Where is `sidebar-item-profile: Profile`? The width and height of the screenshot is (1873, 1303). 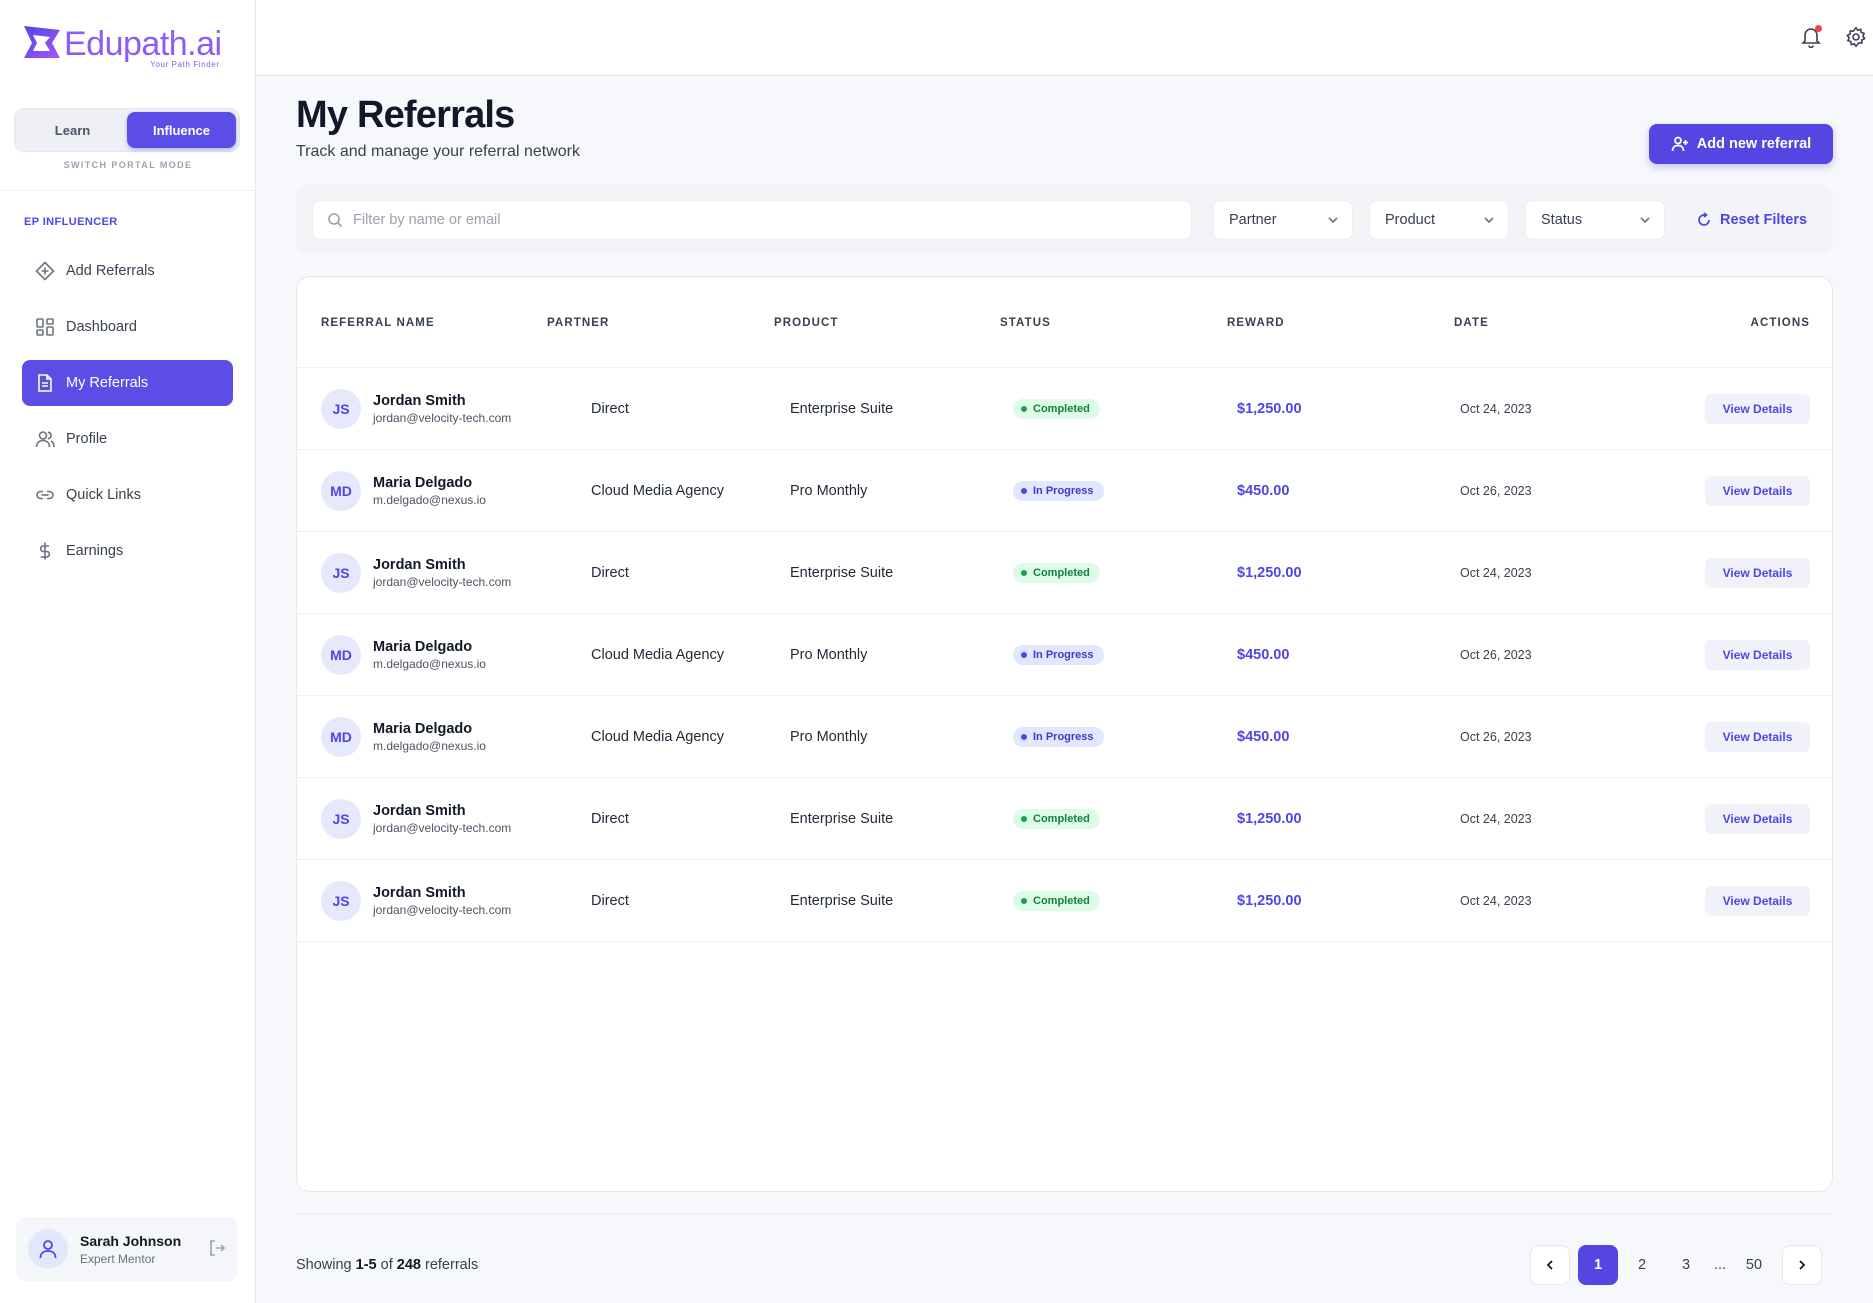
sidebar-item-profile: Profile is located at coordinates (127, 439).